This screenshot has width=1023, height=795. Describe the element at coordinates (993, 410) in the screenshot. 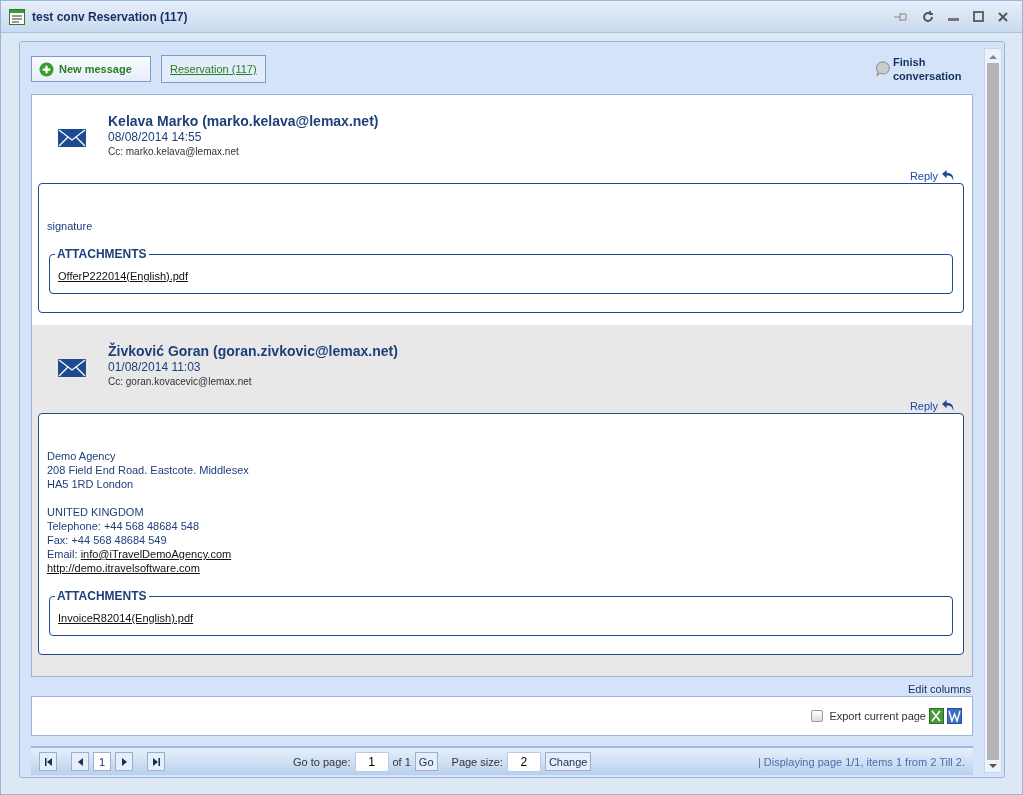

I see `scrollbar` at that location.